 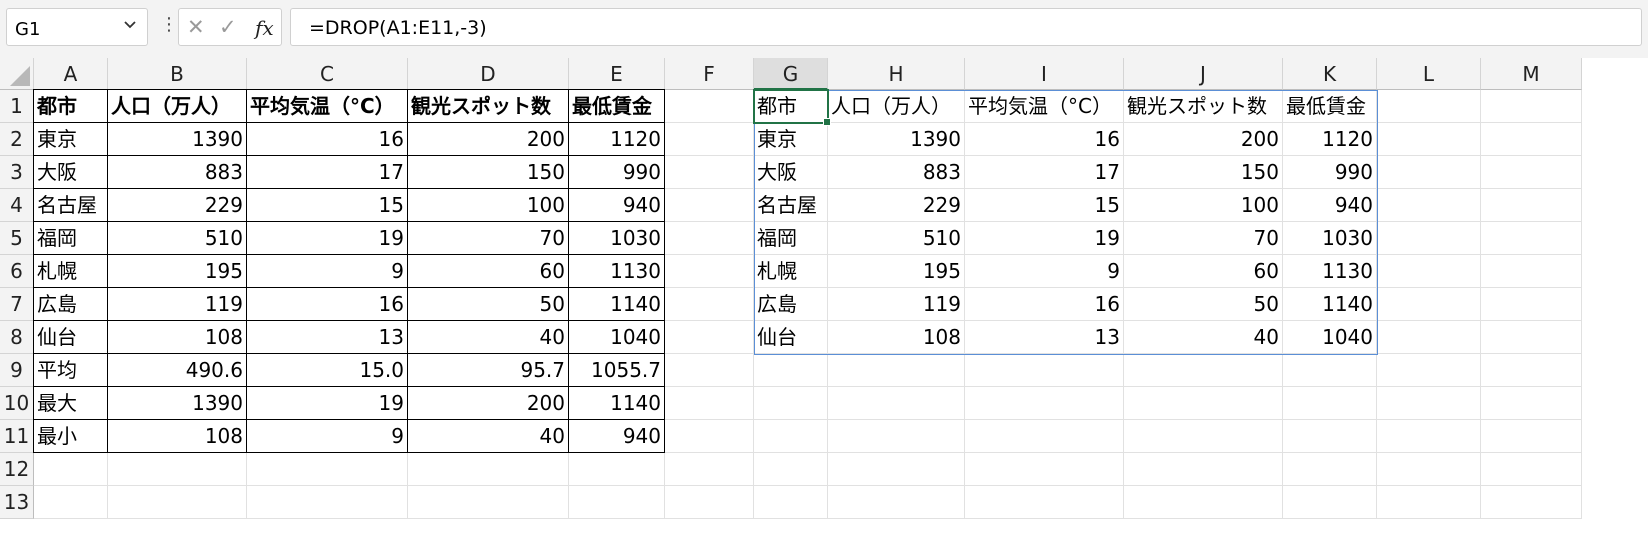 What do you see at coordinates (896, 238) in the screenshot?
I see `spill-data-cell: 510` at bounding box center [896, 238].